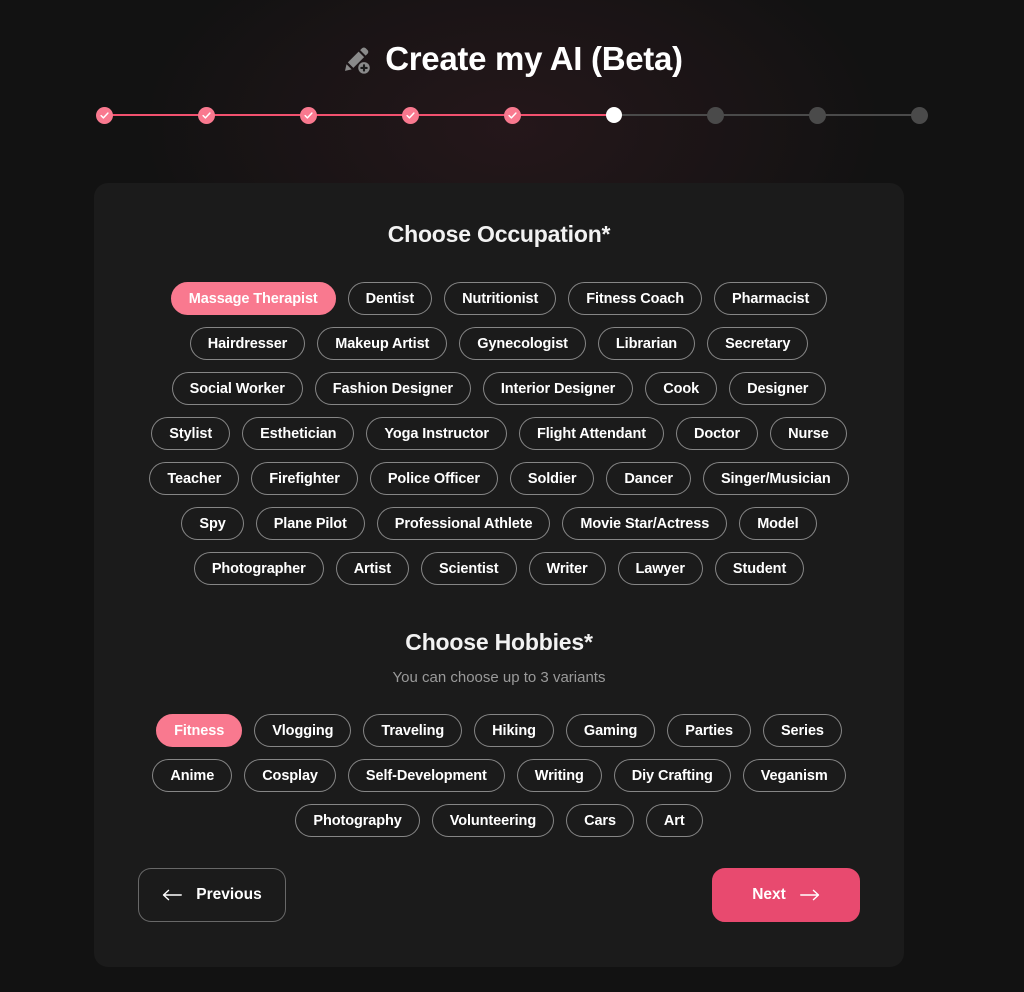  I want to click on occupation-option-esthetician: Esthetician, so click(298, 433).